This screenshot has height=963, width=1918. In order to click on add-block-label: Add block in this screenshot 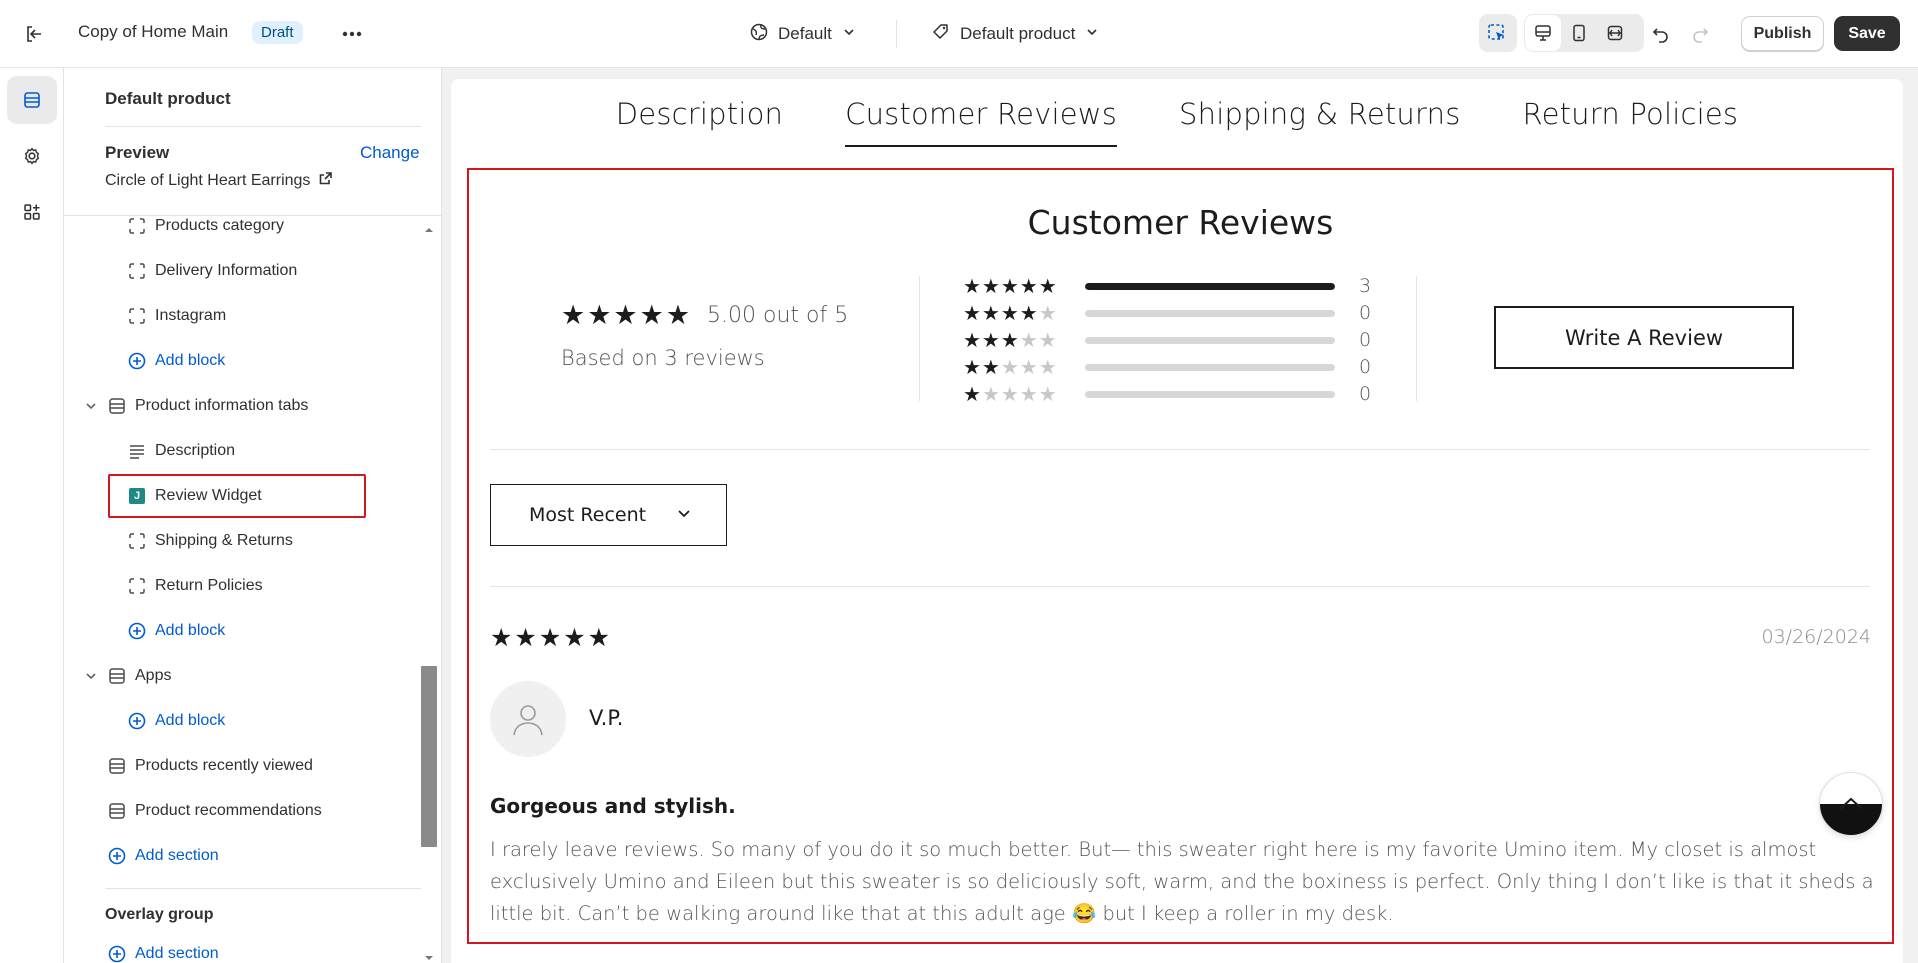, I will do `click(190, 720)`.